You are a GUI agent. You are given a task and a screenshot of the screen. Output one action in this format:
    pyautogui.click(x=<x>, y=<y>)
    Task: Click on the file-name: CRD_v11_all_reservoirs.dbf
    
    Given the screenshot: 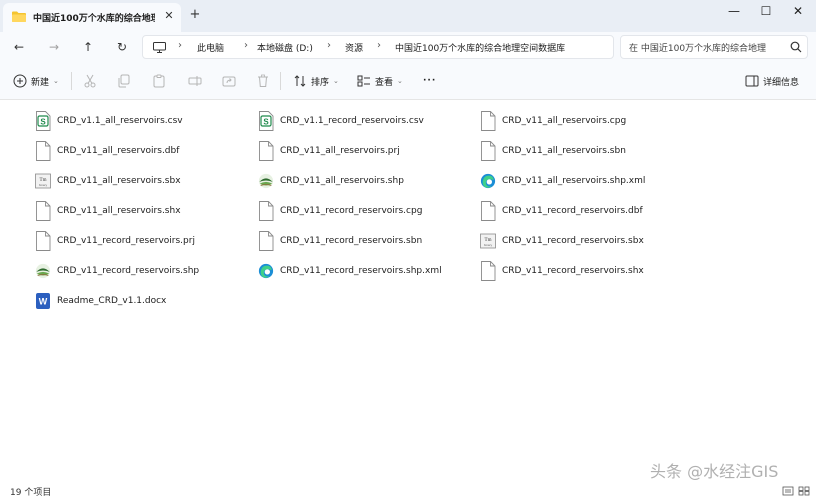 What is the action you would take?
    pyautogui.click(x=118, y=151)
    